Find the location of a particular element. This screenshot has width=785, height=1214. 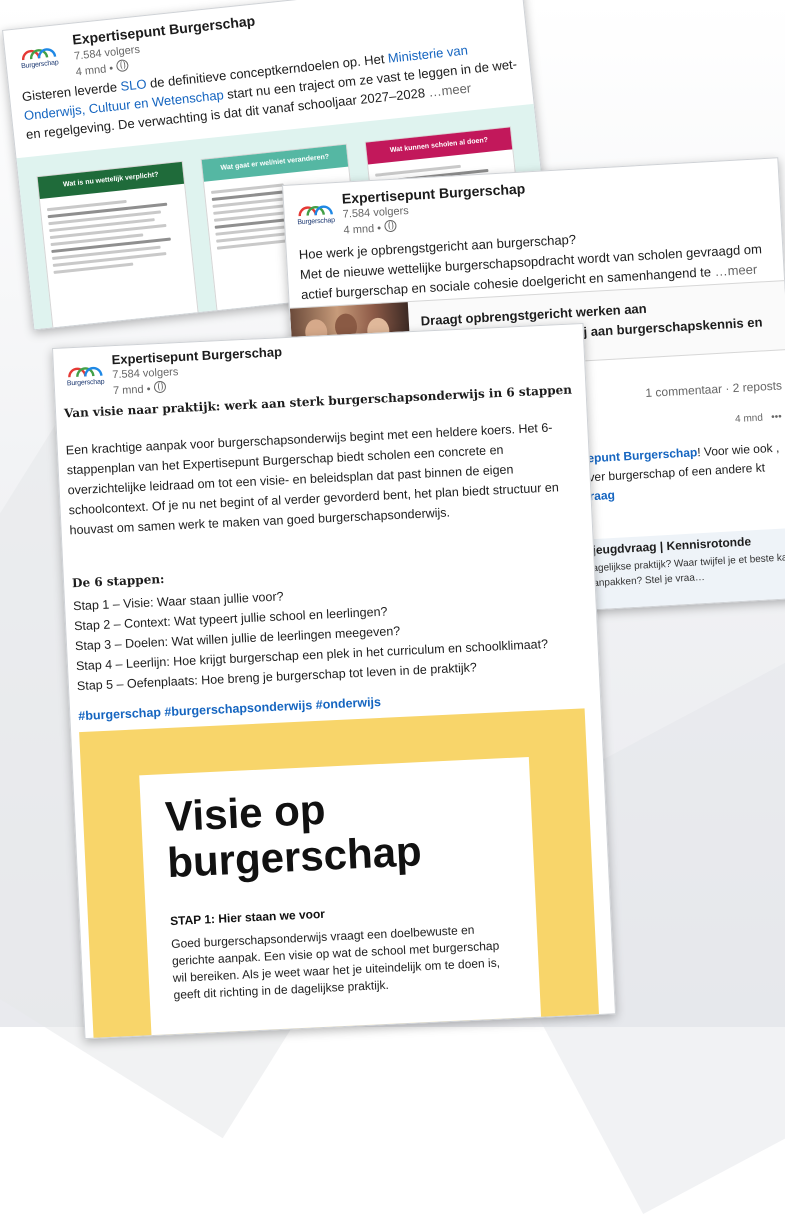

infographic-text is located at coordinates (116, 229).